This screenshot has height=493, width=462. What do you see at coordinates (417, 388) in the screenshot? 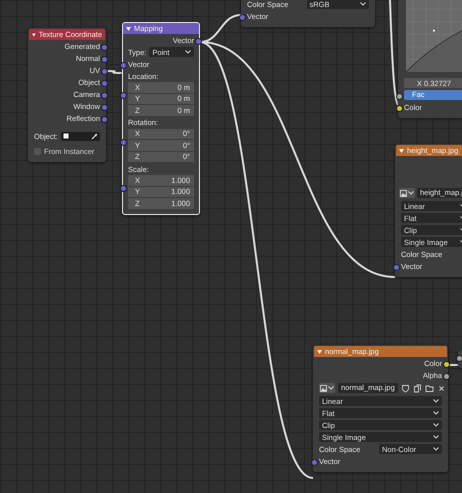
I see `copy-icon` at bounding box center [417, 388].